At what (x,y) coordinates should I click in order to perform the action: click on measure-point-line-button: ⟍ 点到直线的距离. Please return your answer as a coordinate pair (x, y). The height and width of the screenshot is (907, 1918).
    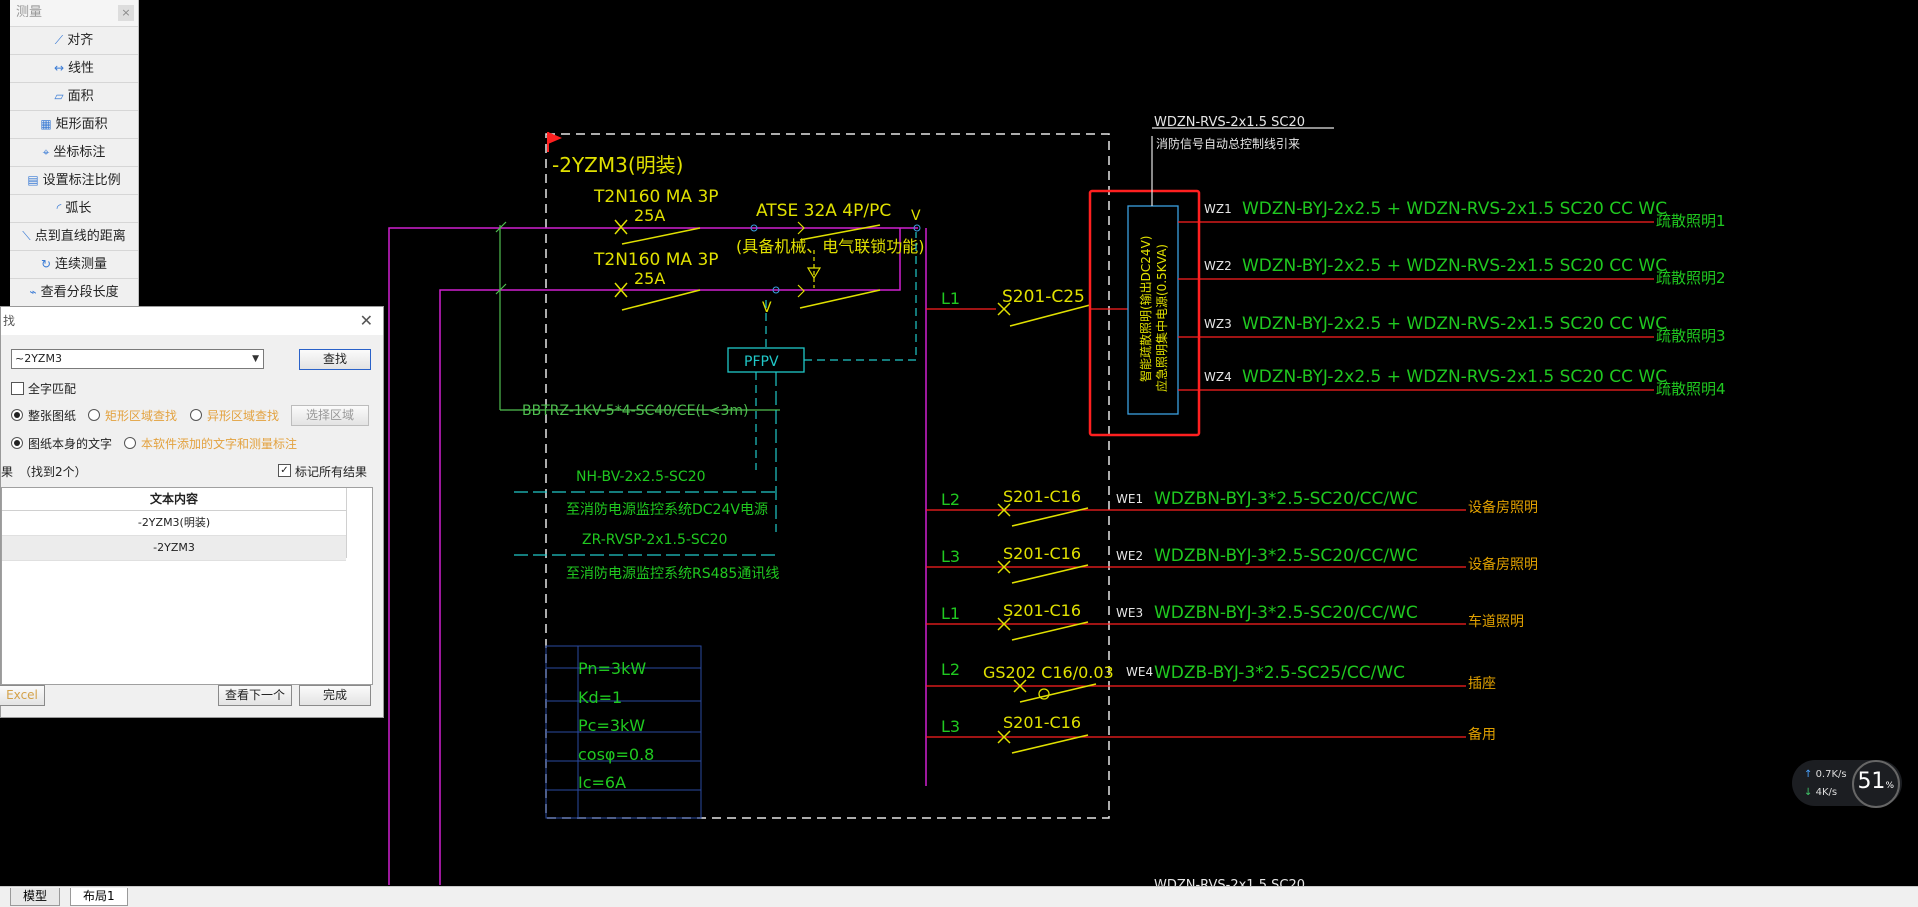
    Looking at the image, I should click on (74, 237).